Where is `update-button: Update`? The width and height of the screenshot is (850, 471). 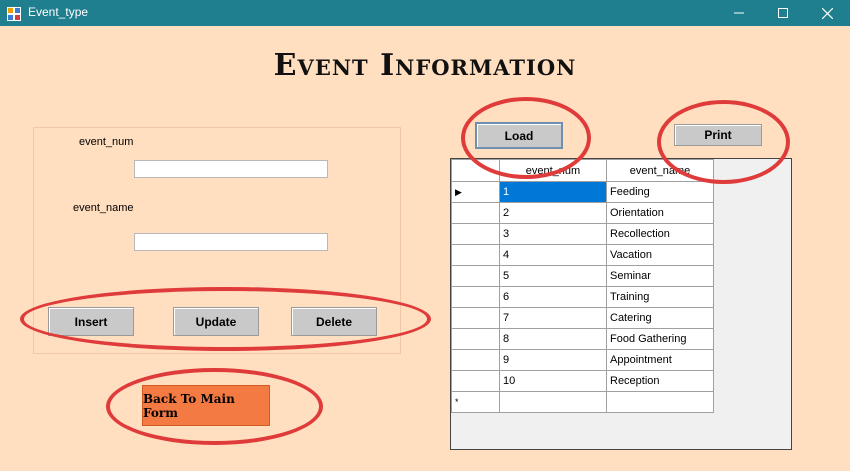 update-button: Update is located at coordinates (216, 321).